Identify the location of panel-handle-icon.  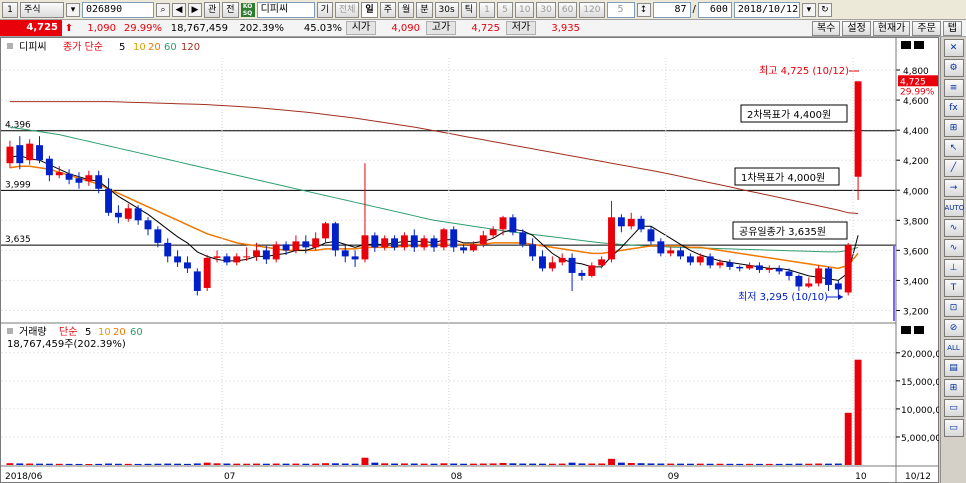
(10, 46).